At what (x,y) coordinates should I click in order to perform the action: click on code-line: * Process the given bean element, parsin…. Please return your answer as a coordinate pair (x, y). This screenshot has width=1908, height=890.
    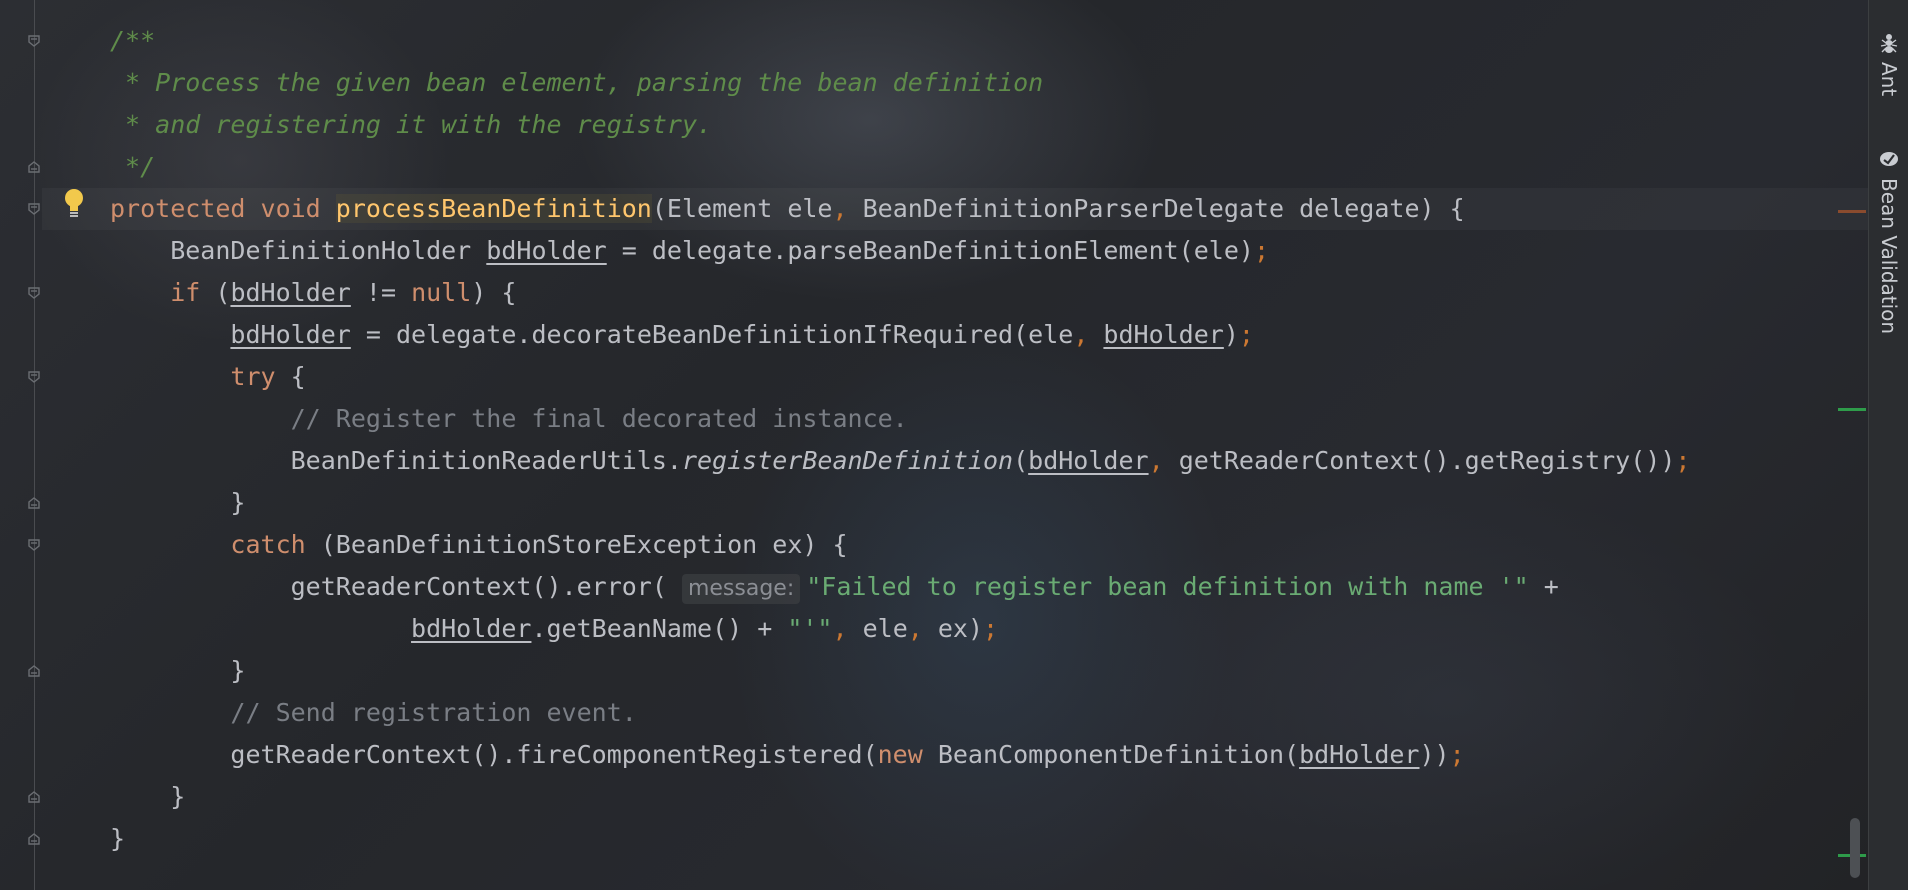
    Looking at the image, I should click on (576, 83).